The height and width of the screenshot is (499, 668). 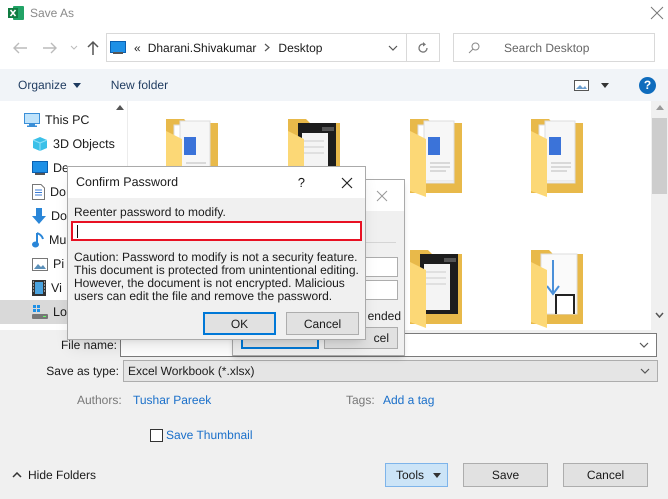 What do you see at coordinates (100, 400) in the screenshot?
I see `authors-label: Authors:` at bounding box center [100, 400].